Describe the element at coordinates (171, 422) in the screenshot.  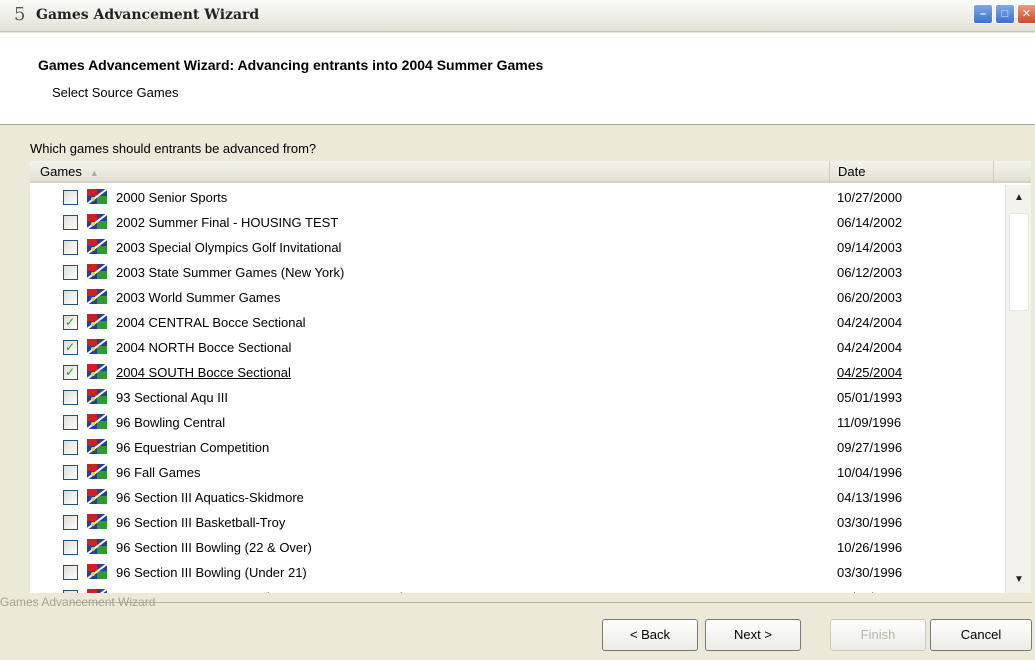
I see `game-name: 96 Bowling Central` at that location.